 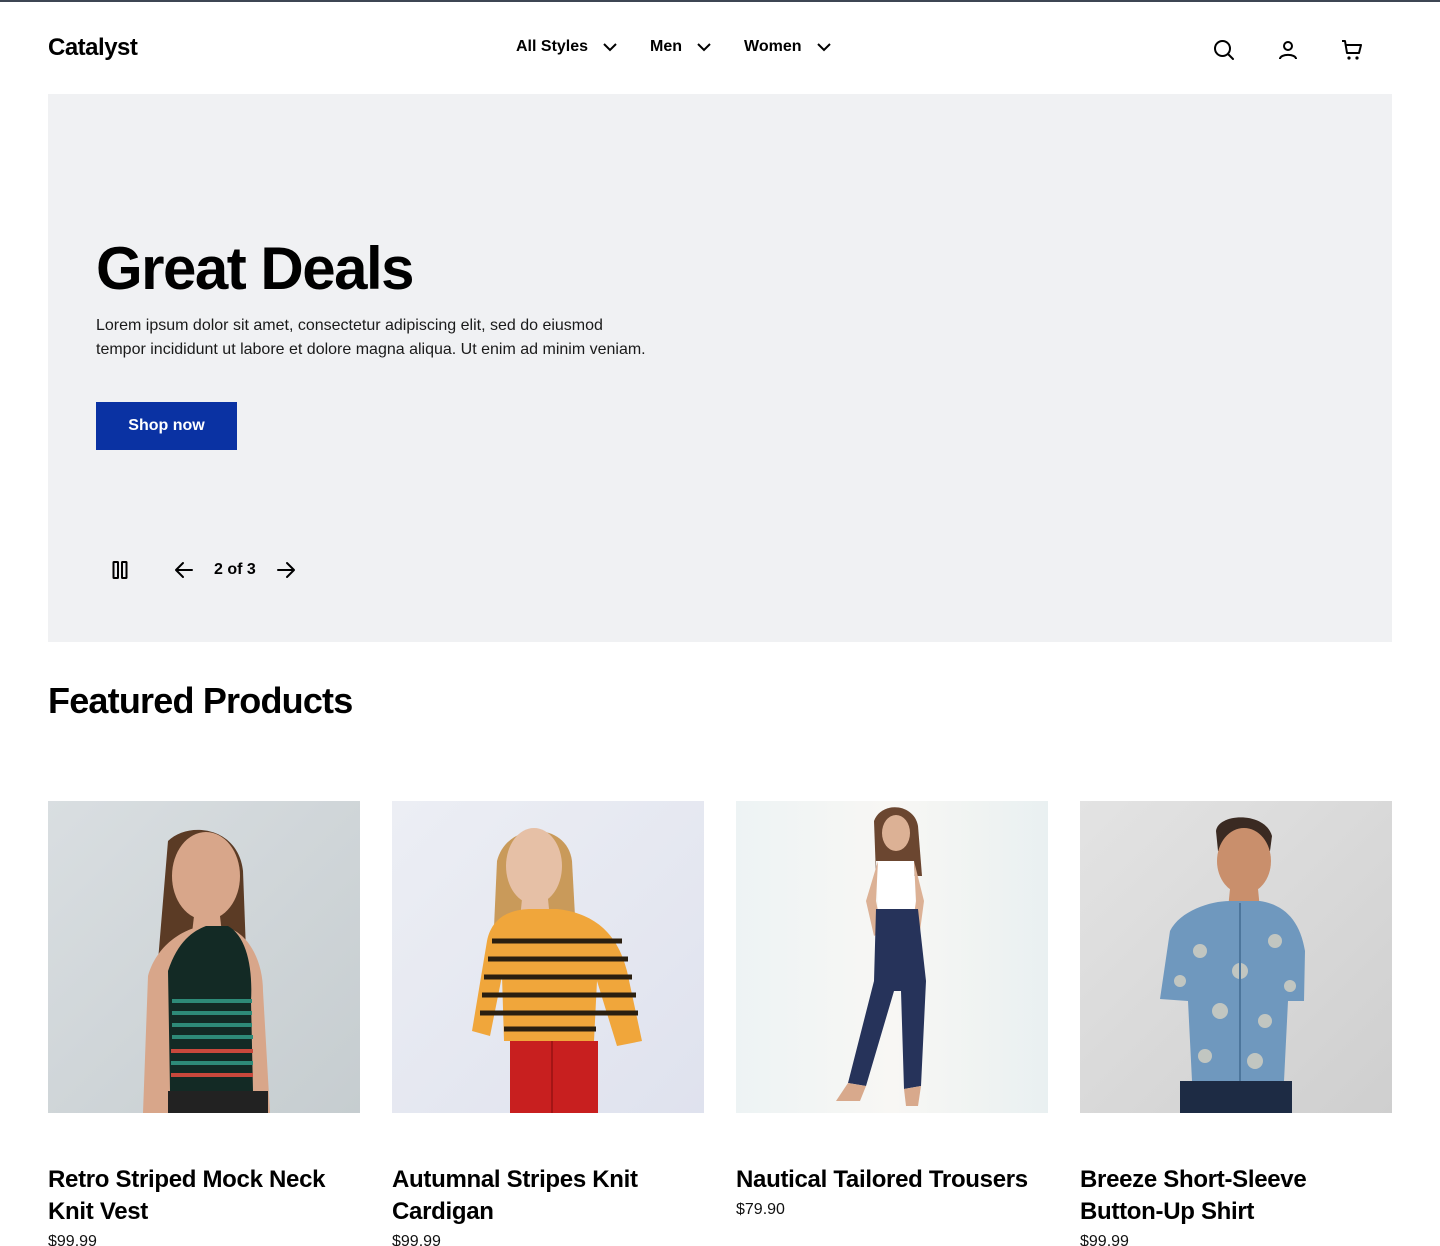 I want to click on product-card: Retro Striped Mock Neck Knit Vest $99.99, so click(x=204, y=1023).